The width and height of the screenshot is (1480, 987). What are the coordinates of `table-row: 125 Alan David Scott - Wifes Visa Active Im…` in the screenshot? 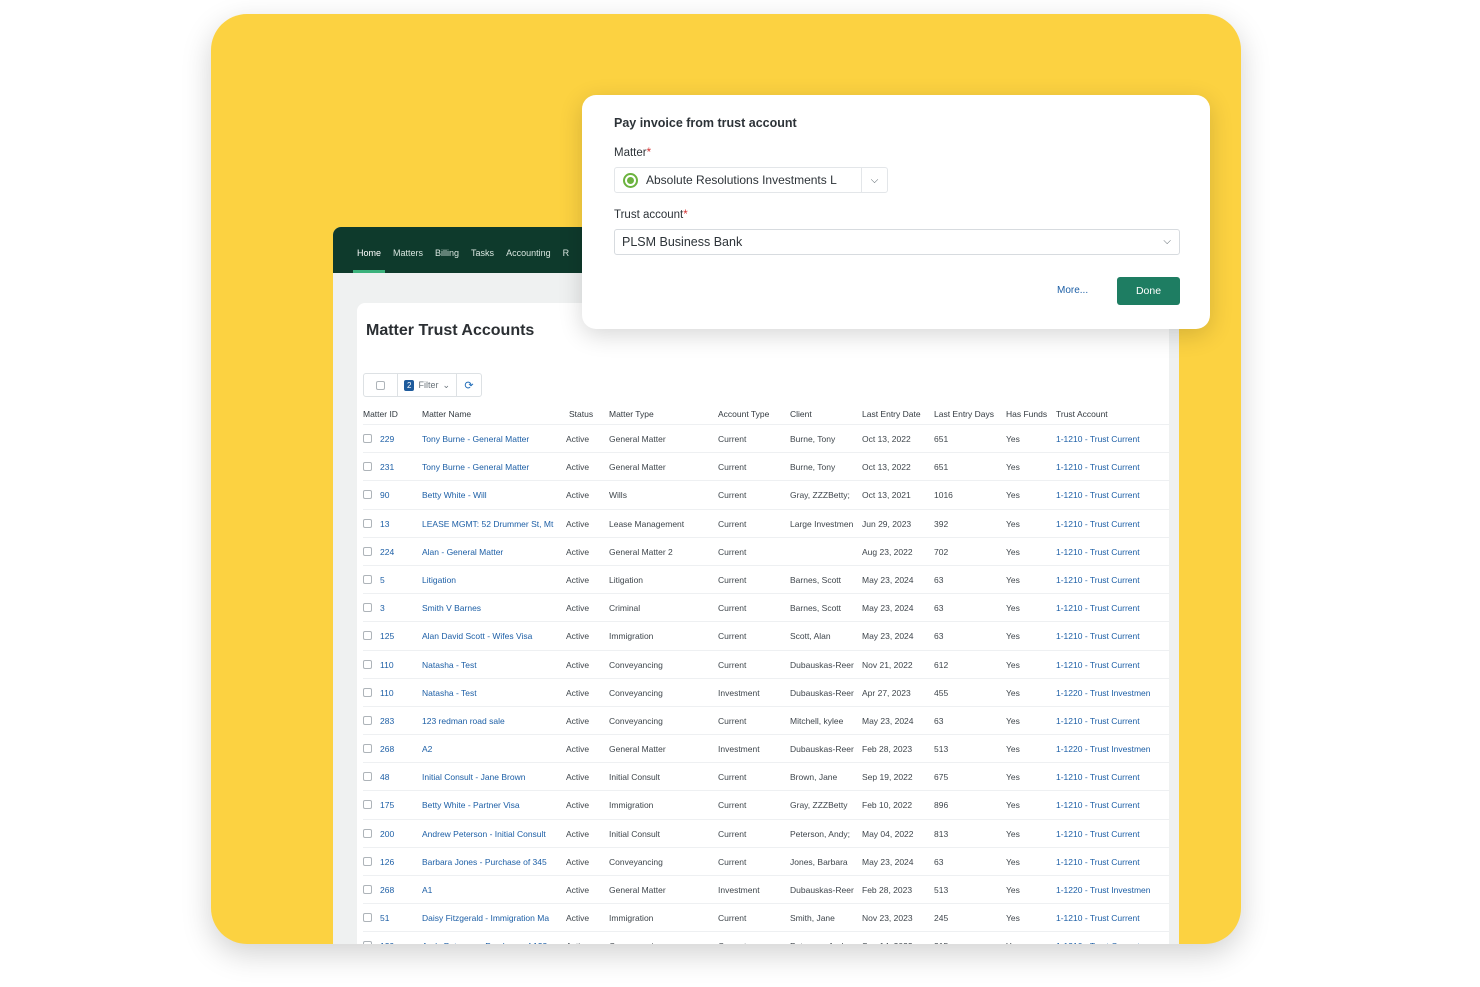 It's located at (766, 635).